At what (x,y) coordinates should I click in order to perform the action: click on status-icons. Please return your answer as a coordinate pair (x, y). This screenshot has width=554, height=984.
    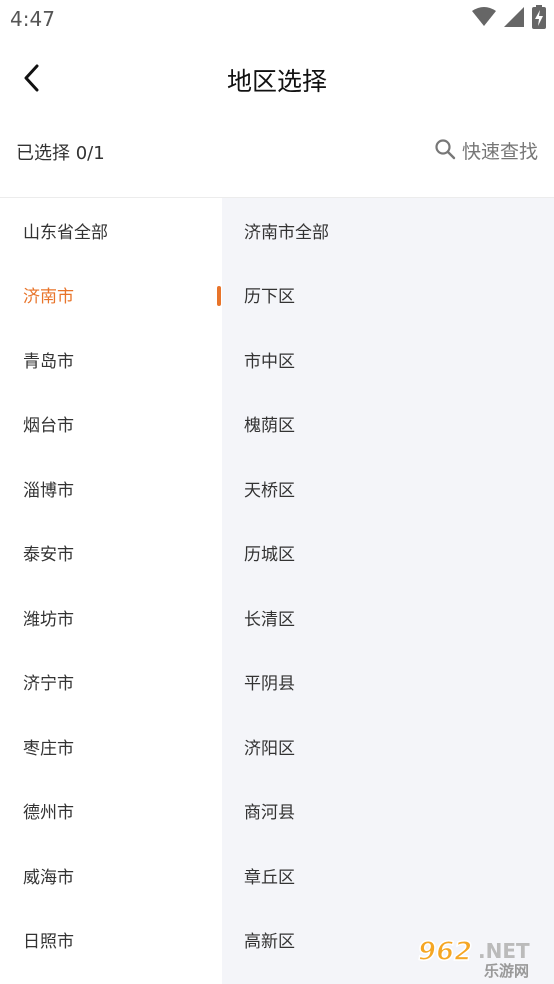
    Looking at the image, I should click on (509, 19).